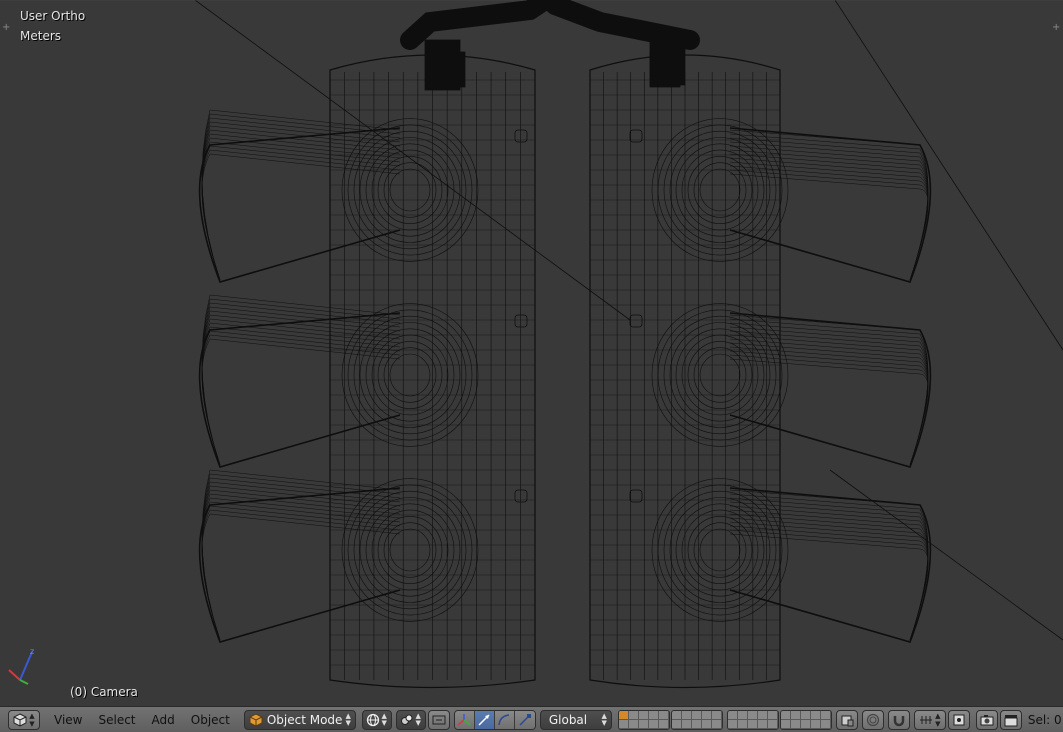 The width and height of the screenshot is (1063, 732). What do you see at coordinates (484, 719) in the screenshot?
I see `translate-manipulator-button` at bounding box center [484, 719].